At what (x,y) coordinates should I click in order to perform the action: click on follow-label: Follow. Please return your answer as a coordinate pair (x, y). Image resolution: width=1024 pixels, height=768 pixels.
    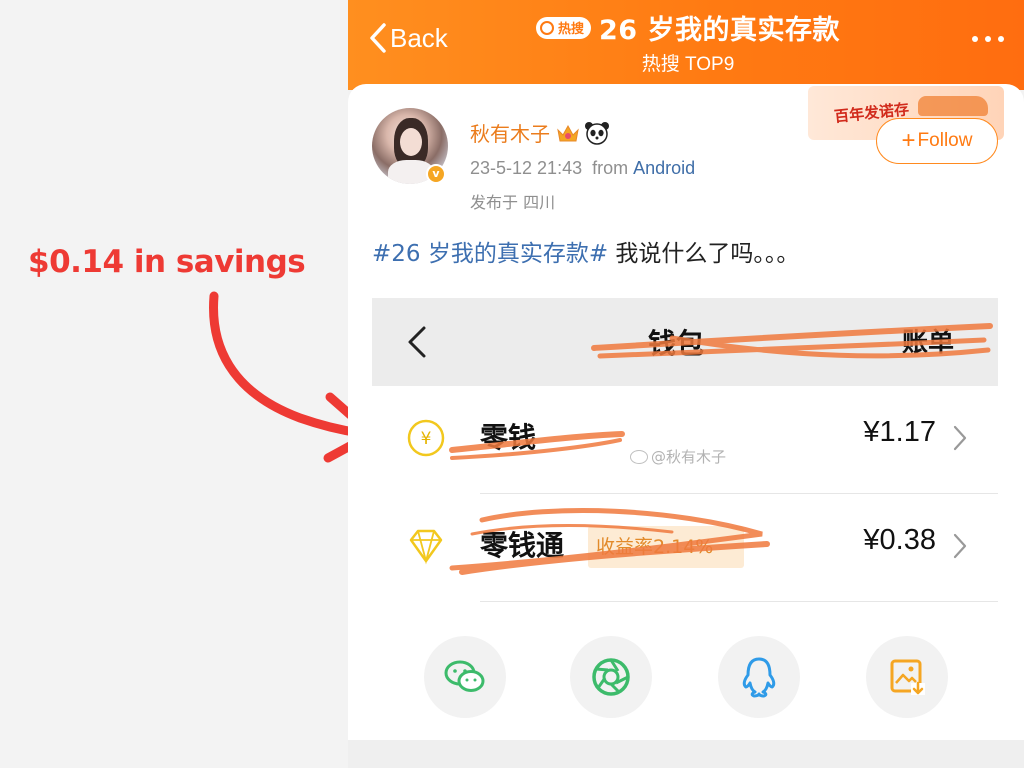
    Looking at the image, I should click on (945, 140).